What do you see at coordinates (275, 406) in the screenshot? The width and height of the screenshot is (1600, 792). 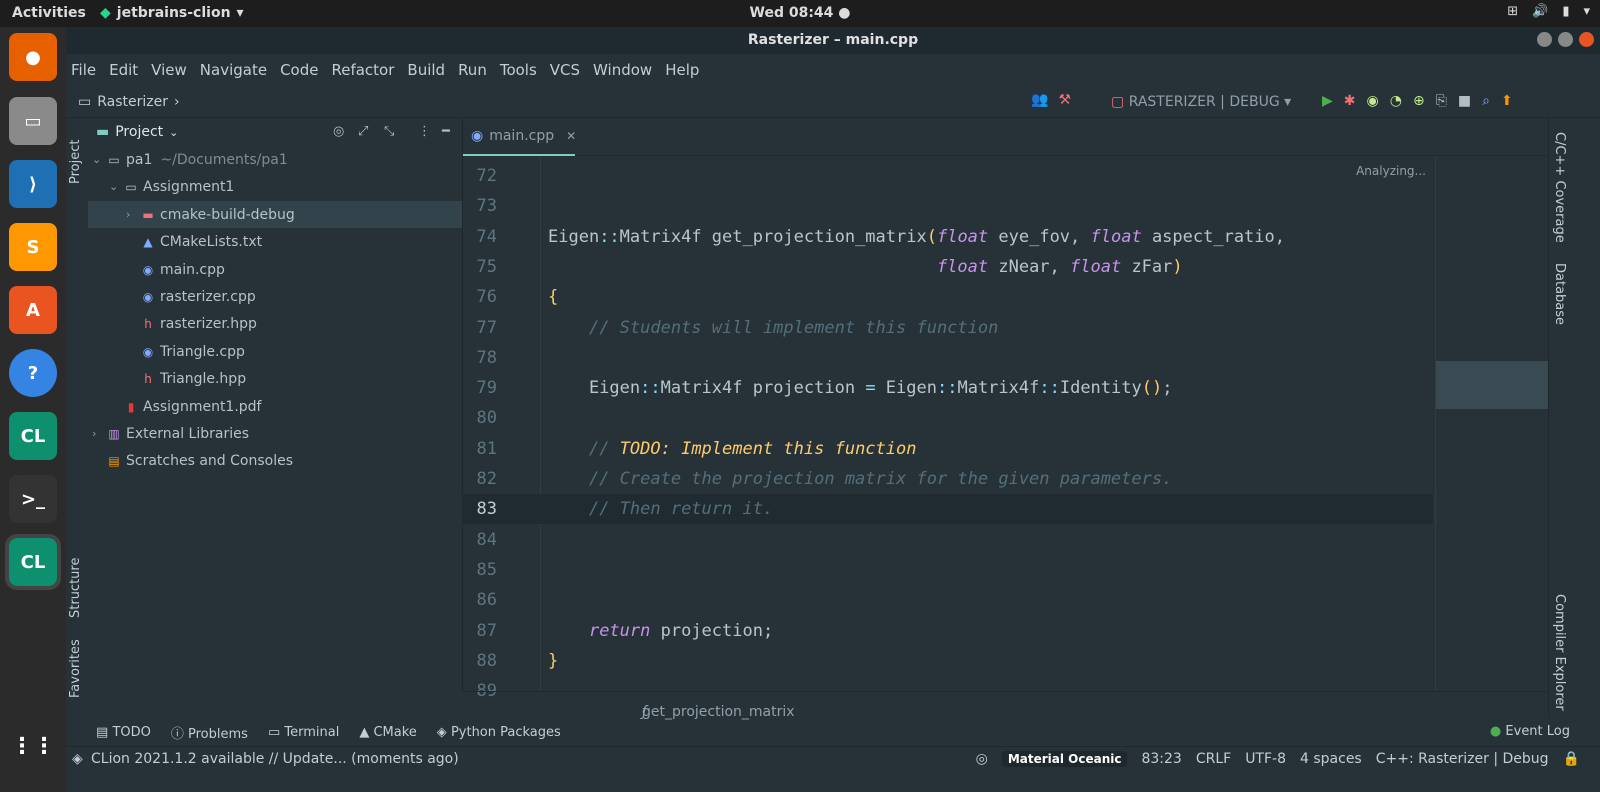 I see `tree-node-assignment1-pdf: ▮ Assignment1.pdf` at bounding box center [275, 406].